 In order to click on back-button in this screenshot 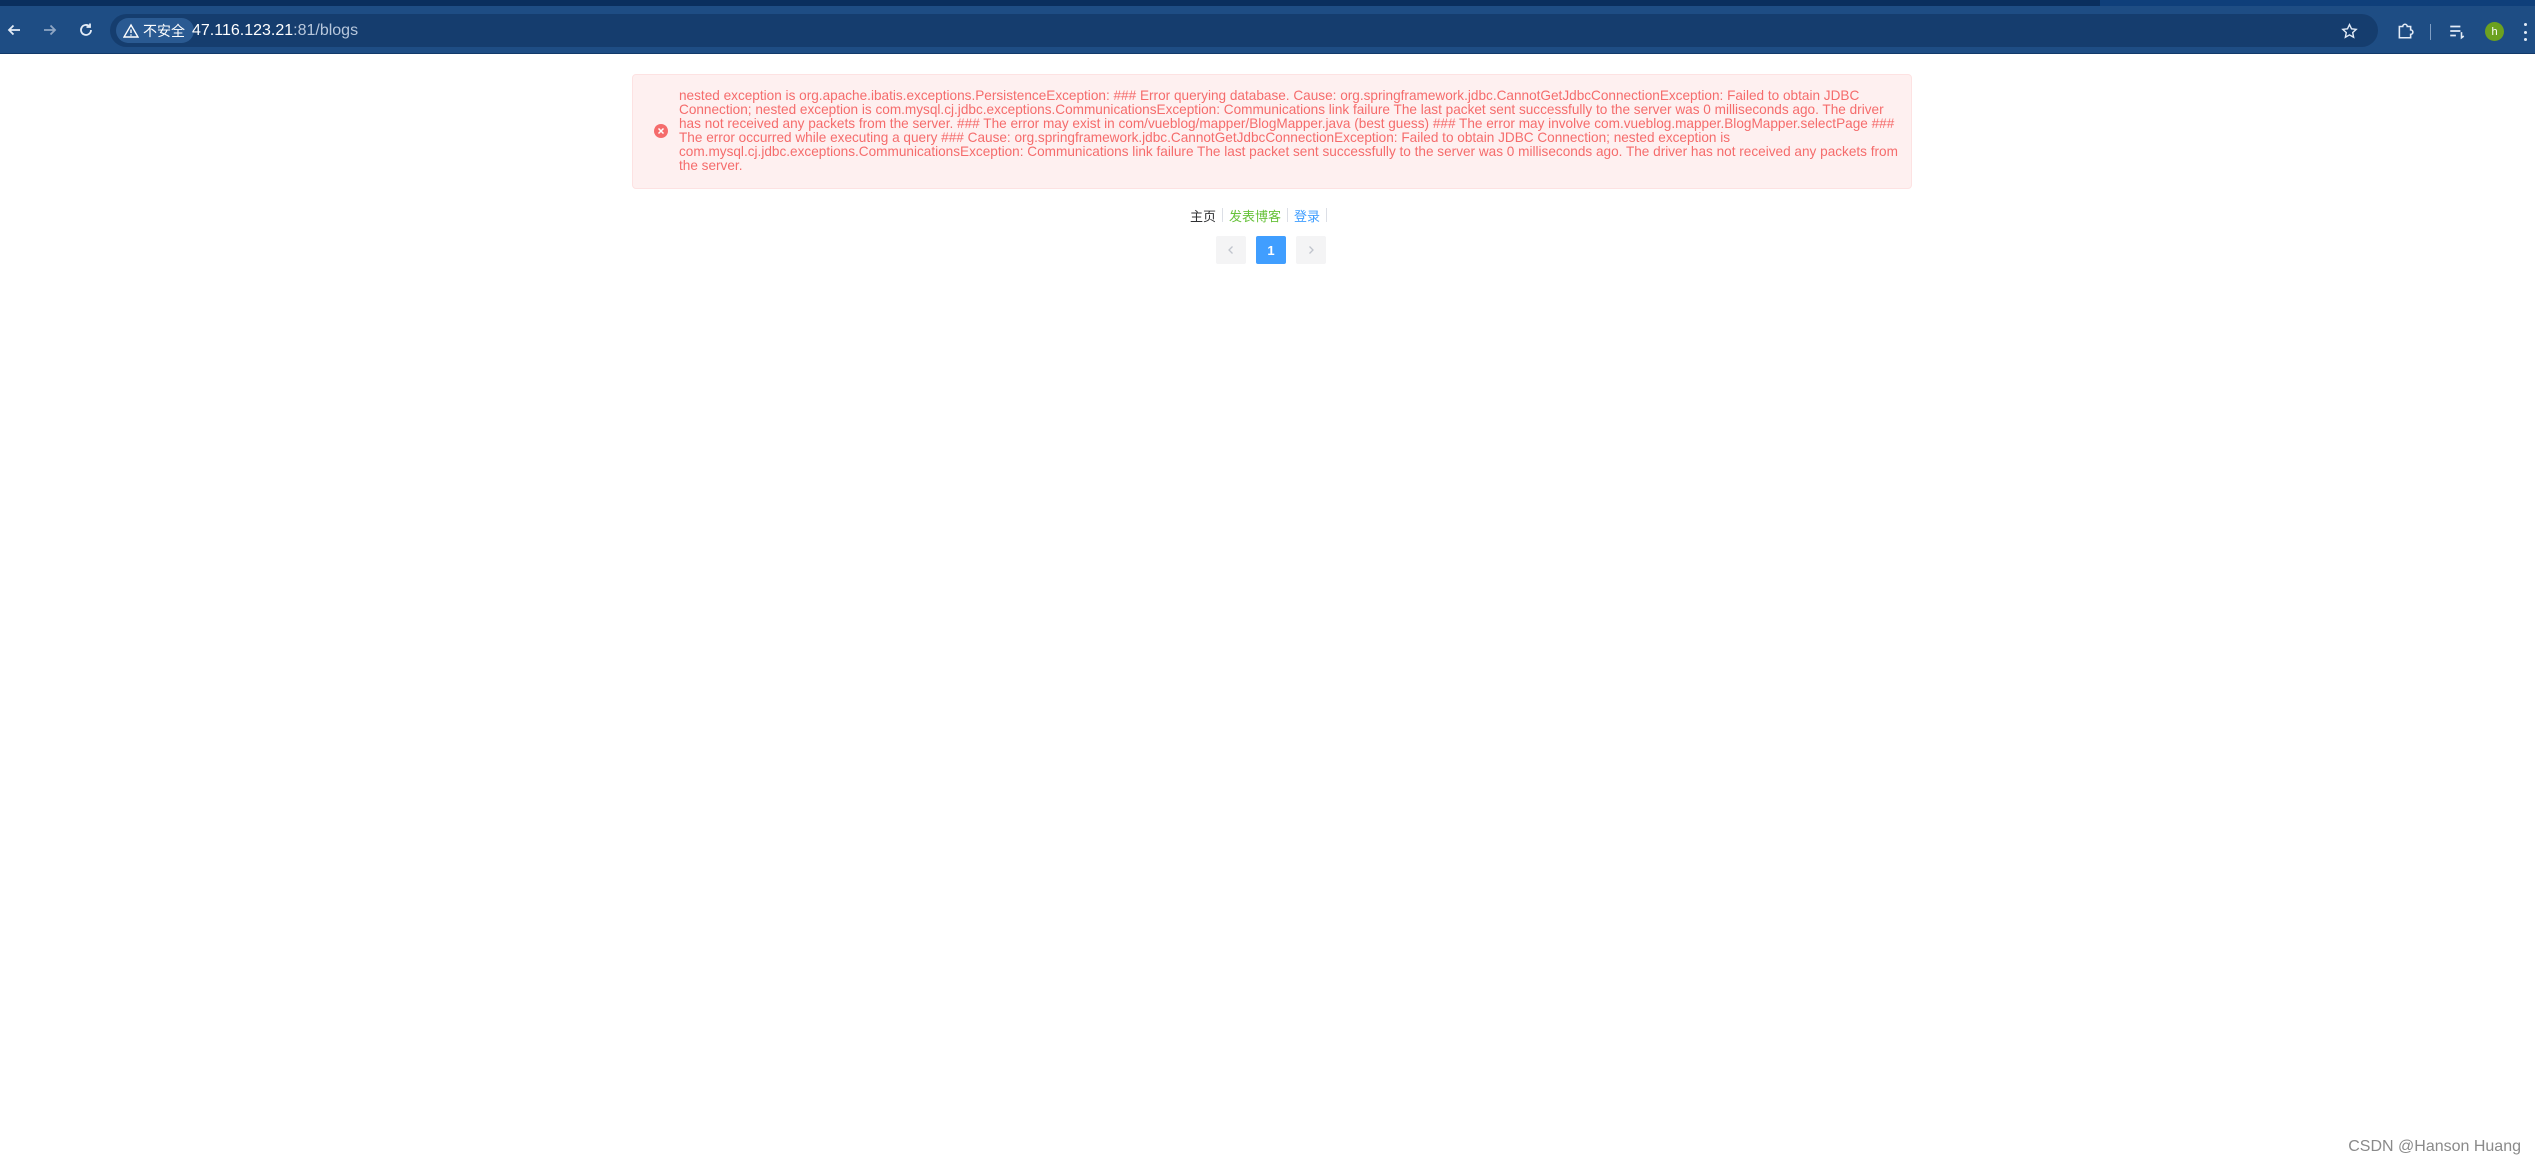, I will do `click(14, 30)`.